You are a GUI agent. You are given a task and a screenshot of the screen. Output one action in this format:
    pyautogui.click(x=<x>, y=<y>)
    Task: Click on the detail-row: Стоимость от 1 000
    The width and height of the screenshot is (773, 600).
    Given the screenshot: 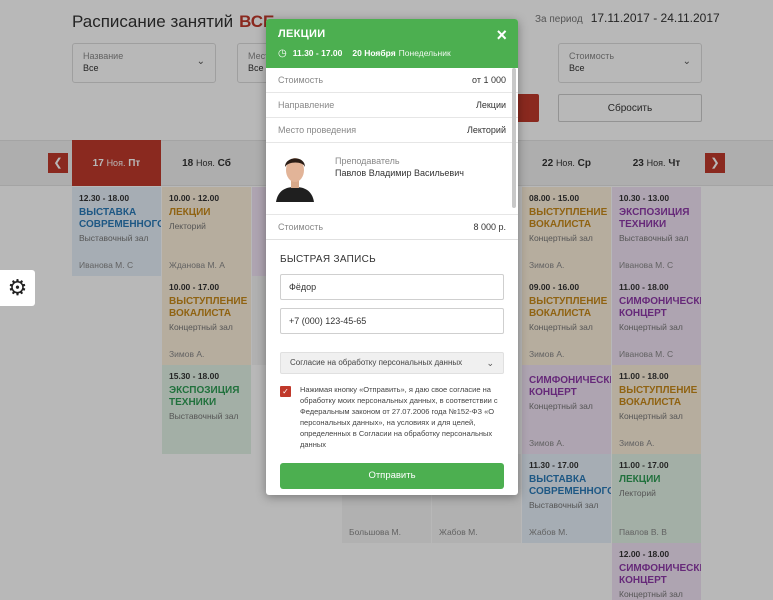 What is the action you would take?
    pyautogui.click(x=392, y=80)
    